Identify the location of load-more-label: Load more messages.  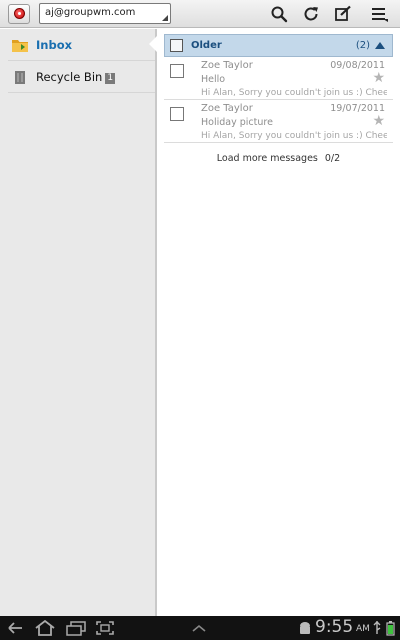
(267, 158).